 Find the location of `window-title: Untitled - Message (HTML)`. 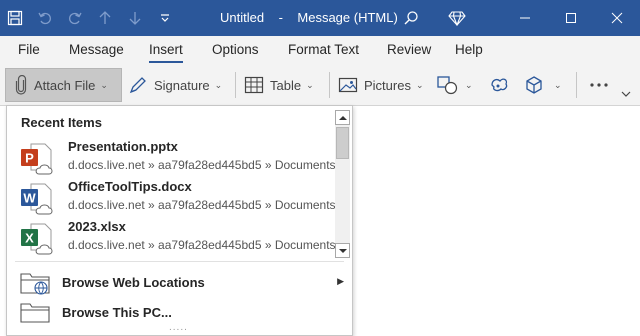

window-title: Untitled - Message (HTML) is located at coordinates (309, 18).